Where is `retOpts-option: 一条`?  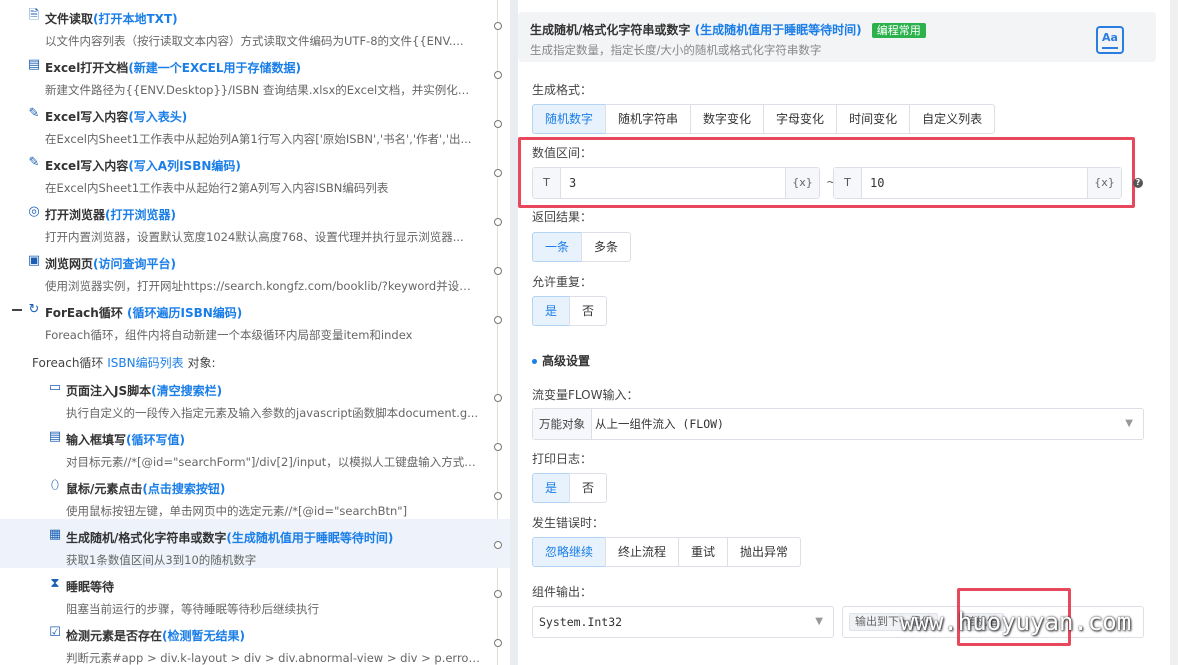
retOpts-option: 一条 is located at coordinates (557, 247).